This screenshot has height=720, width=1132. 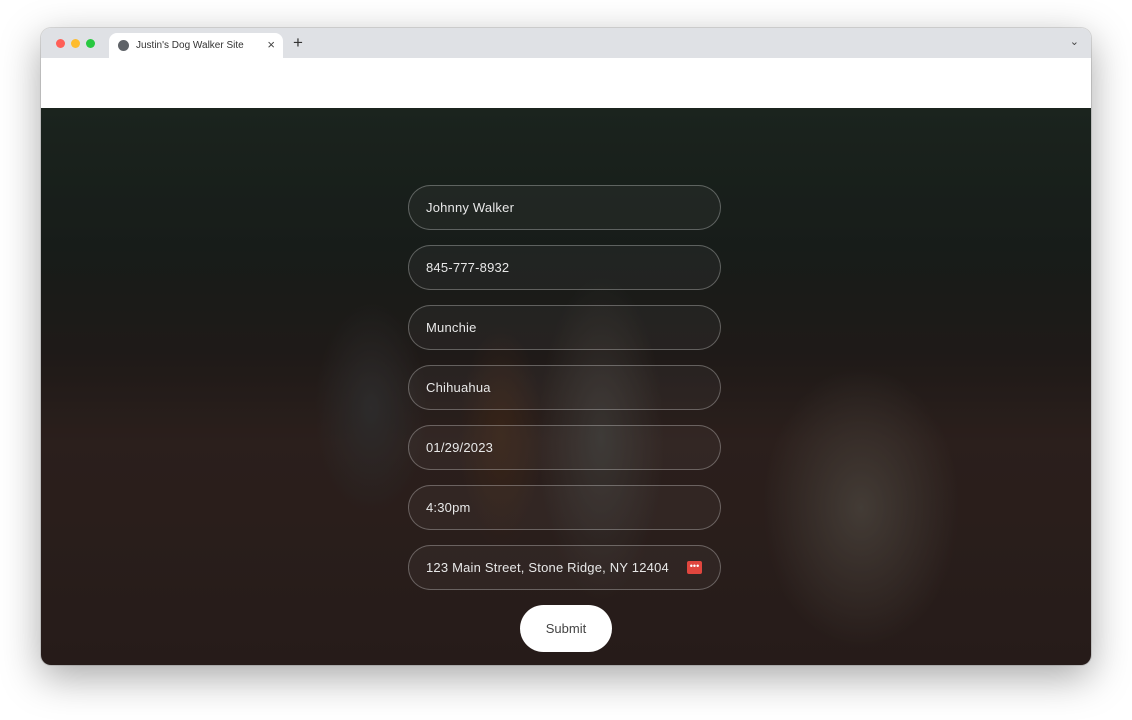 I want to click on close-window-button, so click(x=60, y=43).